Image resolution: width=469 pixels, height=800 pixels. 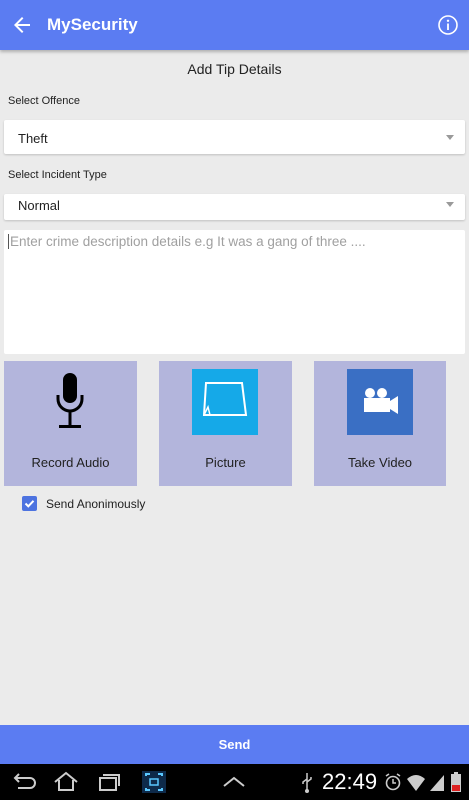 I want to click on picture-label: Picture, so click(x=225, y=462).